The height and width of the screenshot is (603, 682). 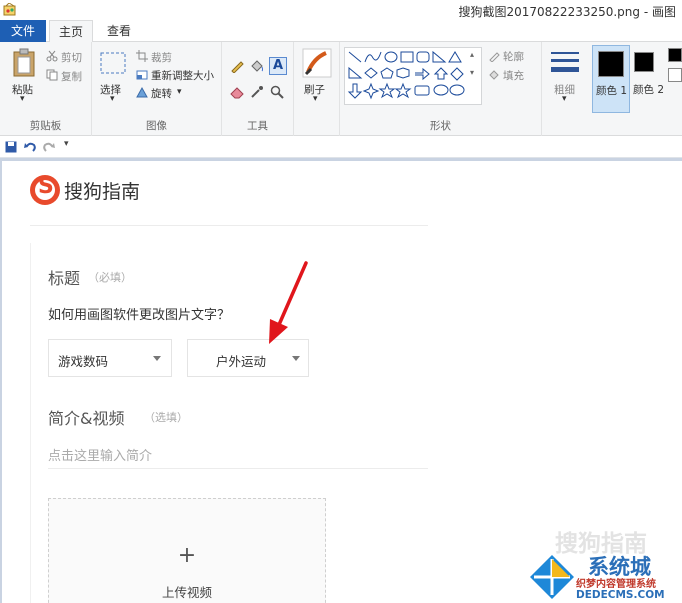 What do you see at coordinates (71, 31) in the screenshot?
I see `tab-home: 主页` at bounding box center [71, 31].